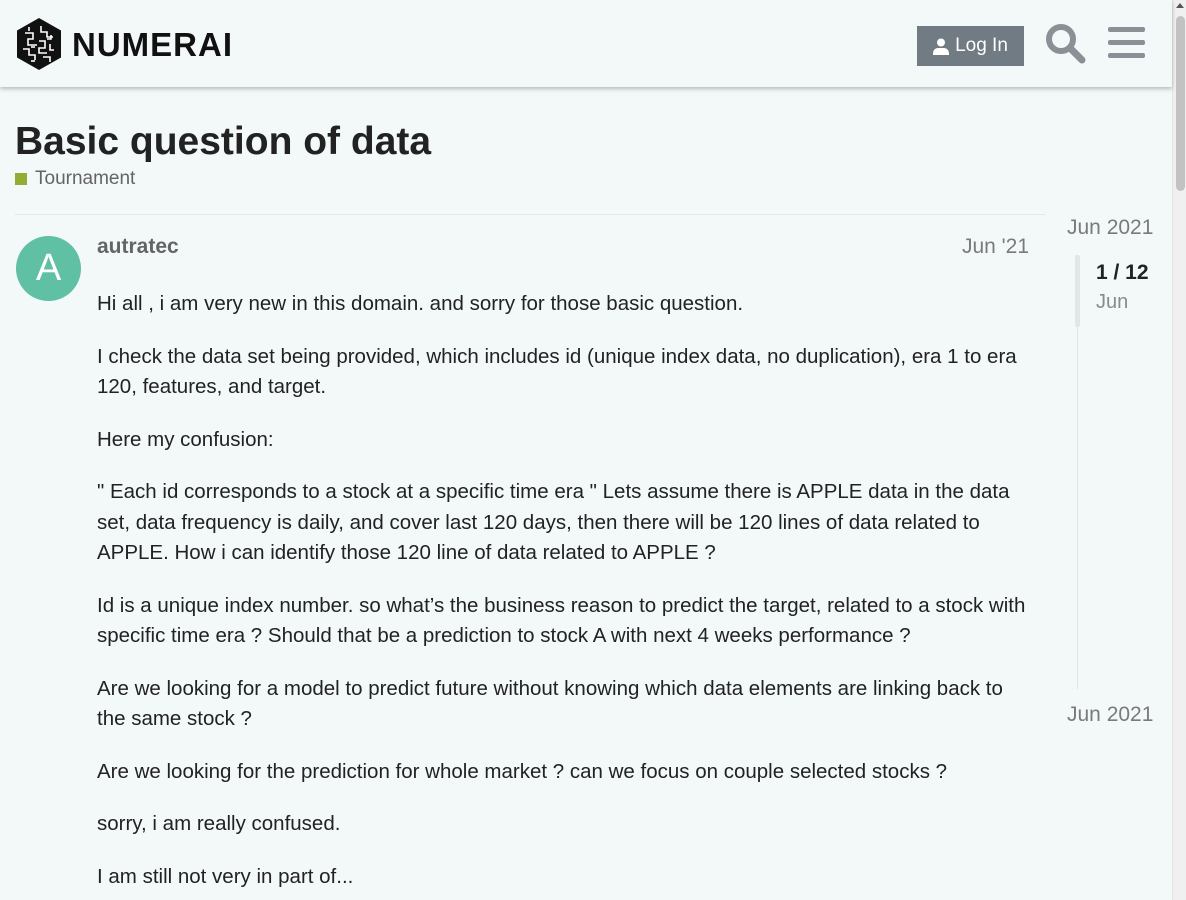  I want to click on category-badge: Tournament, so click(75, 179).